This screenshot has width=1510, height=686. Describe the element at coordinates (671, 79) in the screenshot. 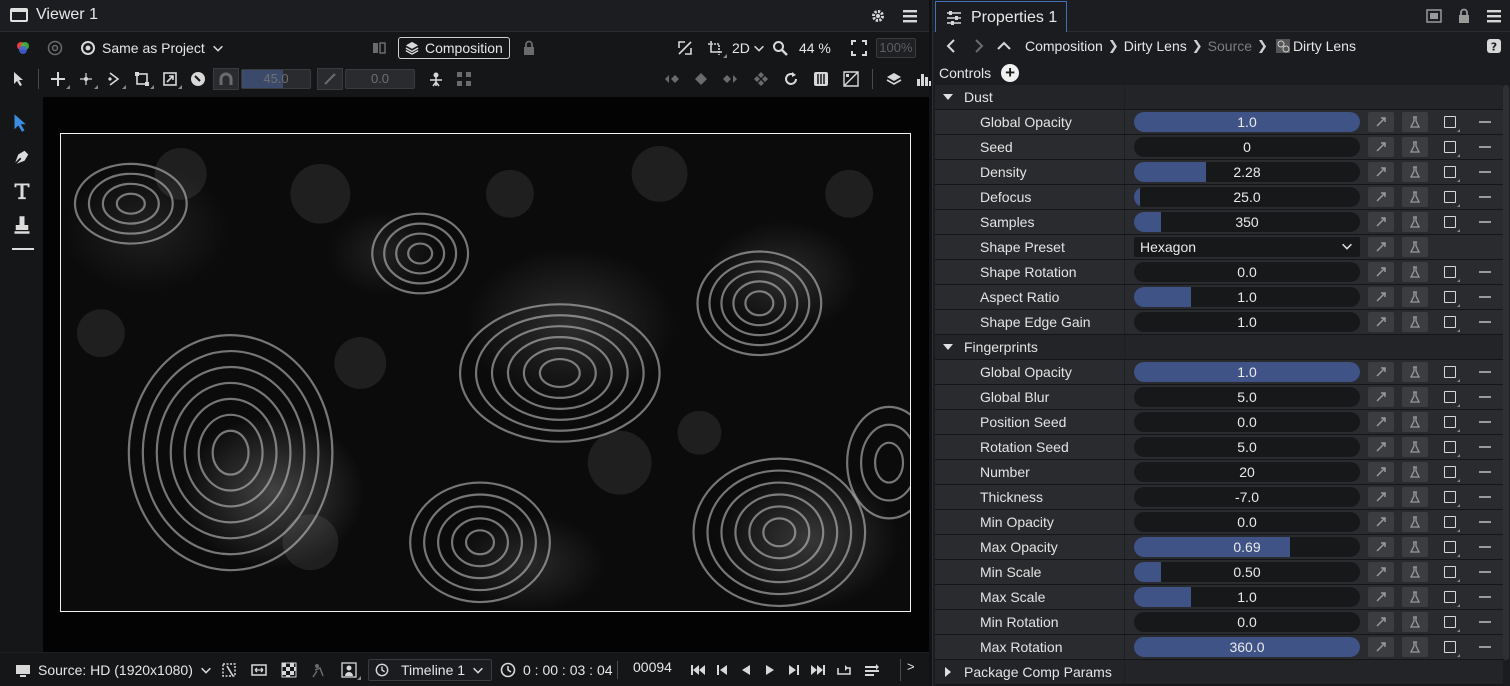

I see `prev-keyframe-icon` at that location.